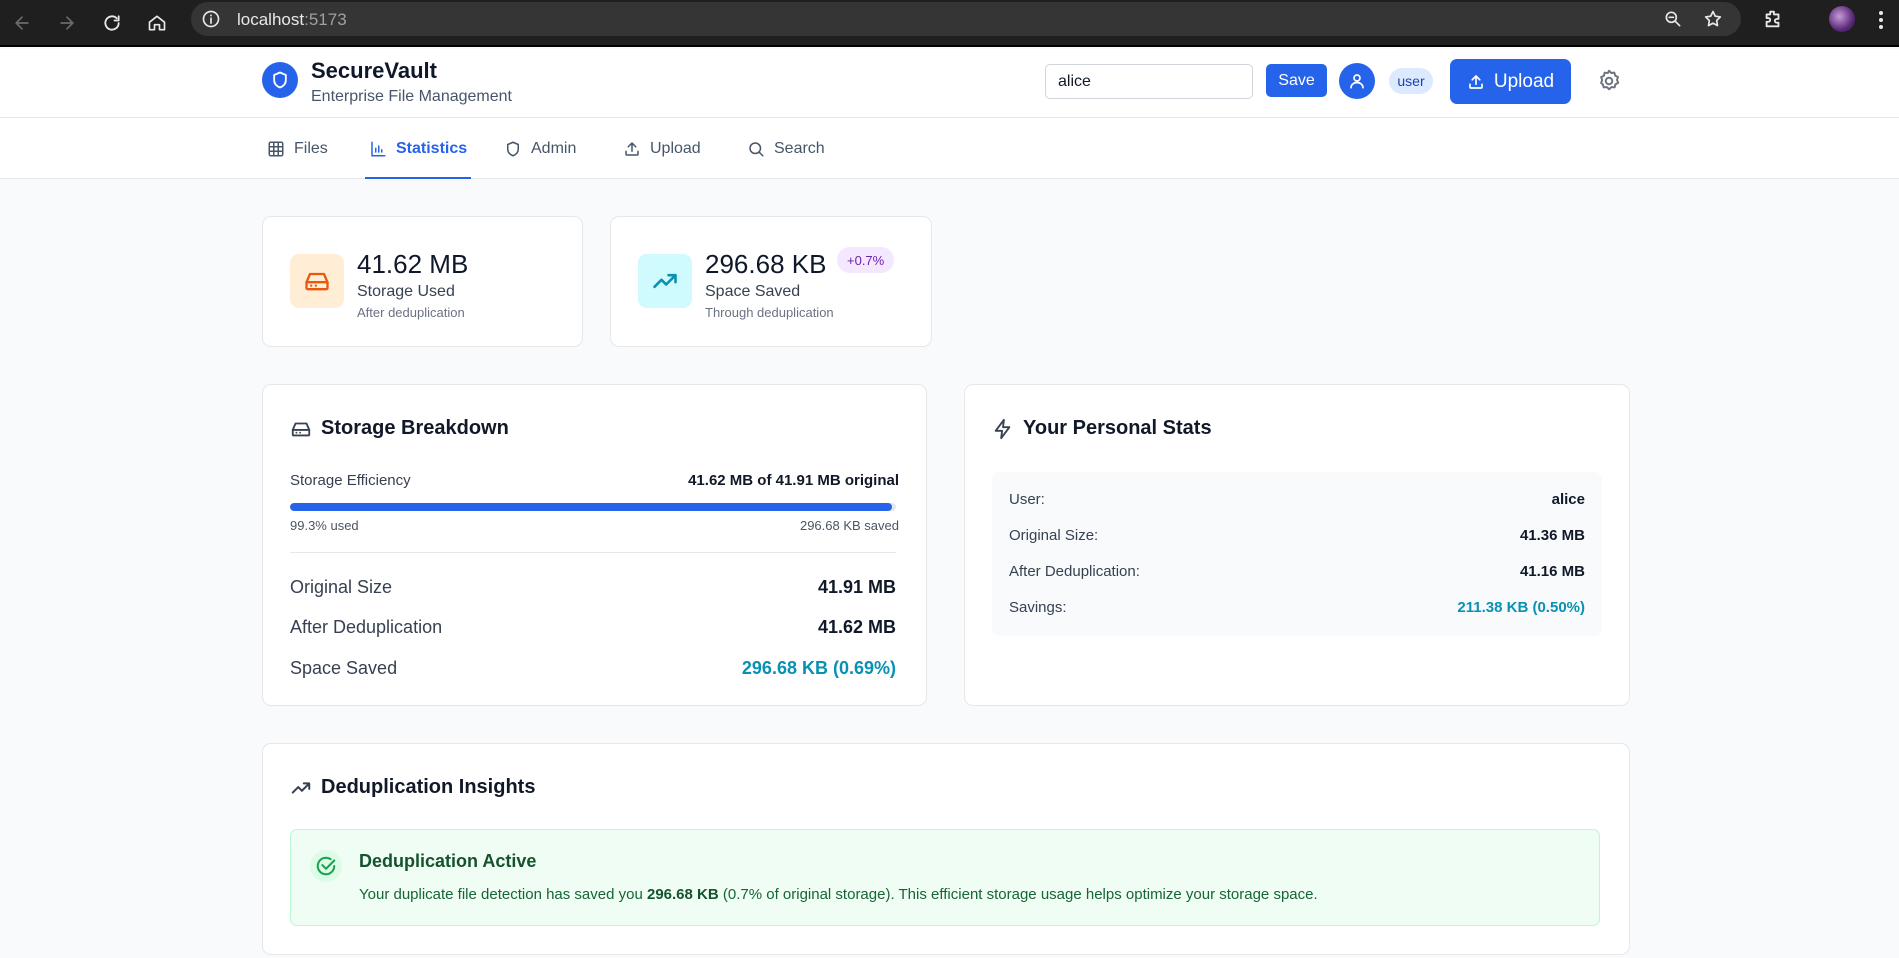 The height and width of the screenshot is (958, 1899). I want to click on tab-label: Files, so click(311, 148).